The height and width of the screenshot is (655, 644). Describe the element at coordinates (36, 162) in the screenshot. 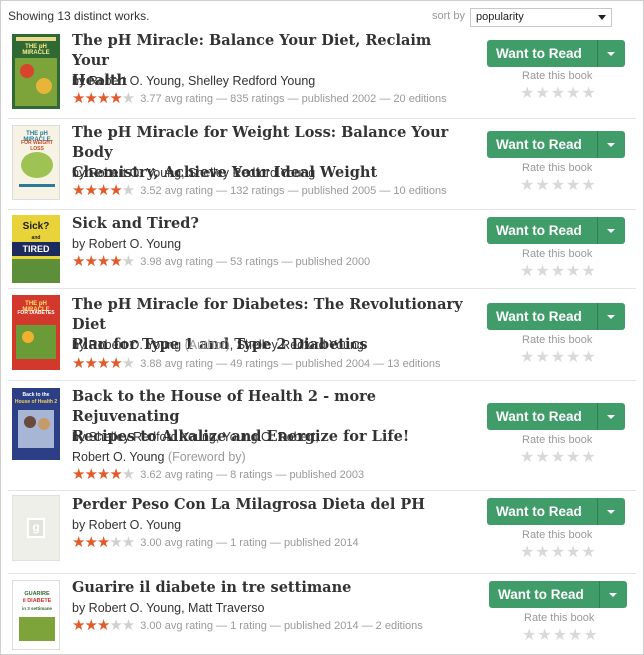

I see `book-cover: THE pH MIRACLE FOR WEIGHT LOSS` at that location.